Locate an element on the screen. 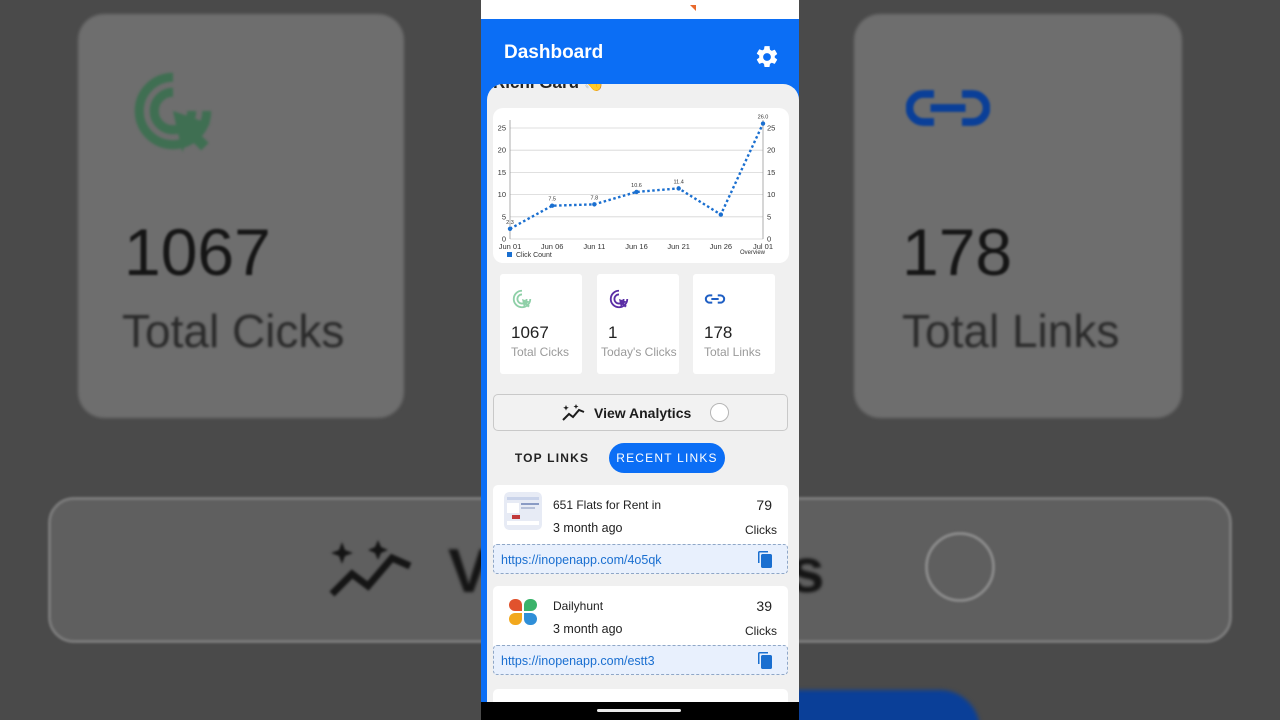 The image size is (1280, 720). sparkle-trend-icon is located at coordinates (573, 412).